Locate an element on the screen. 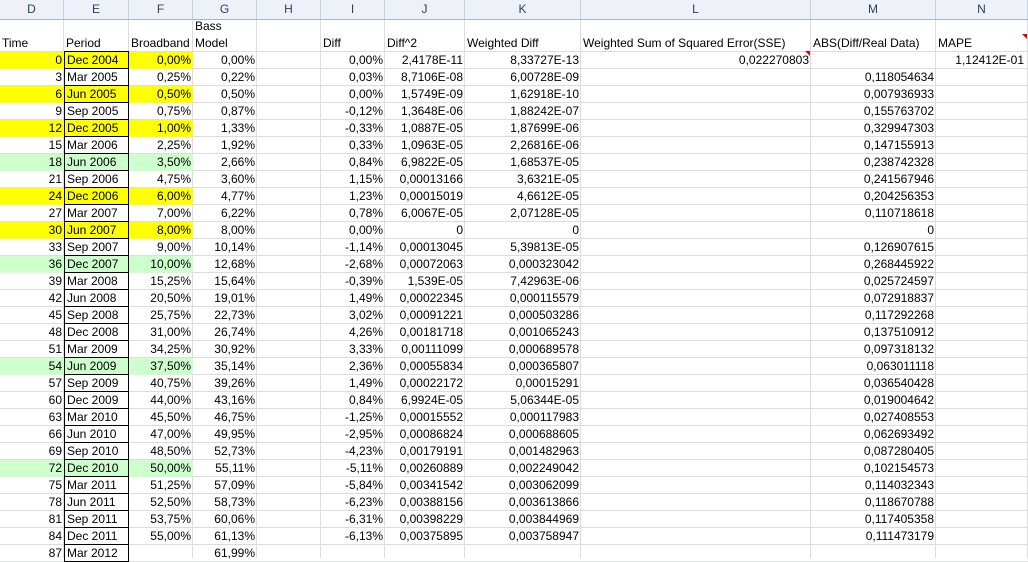  cell-abs-diff: 0,025724597 is located at coordinates (873, 281).